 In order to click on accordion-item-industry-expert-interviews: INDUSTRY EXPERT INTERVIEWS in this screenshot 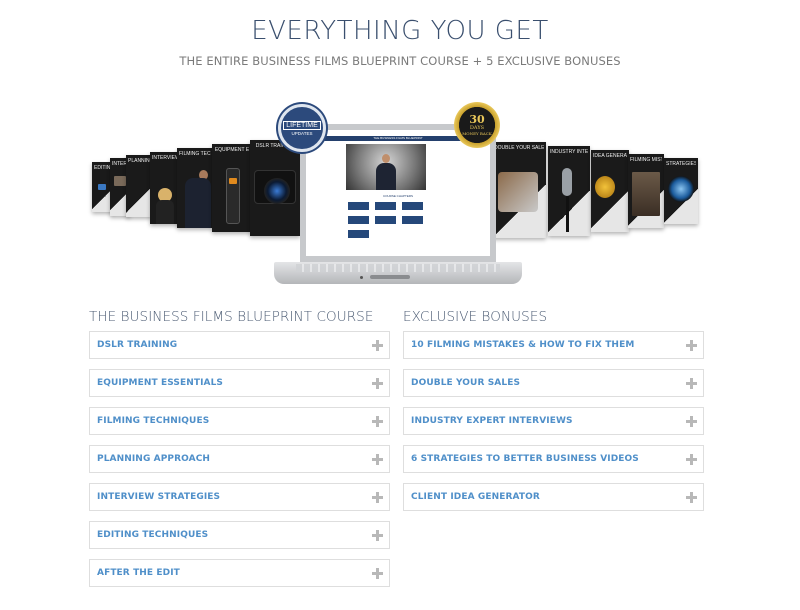, I will do `click(553, 421)`.